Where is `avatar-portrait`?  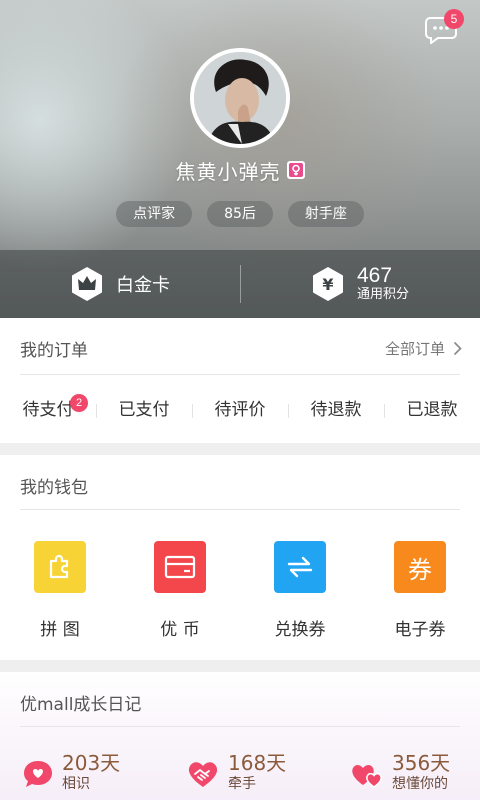
avatar-portrait is located at coordinates (240, 98).